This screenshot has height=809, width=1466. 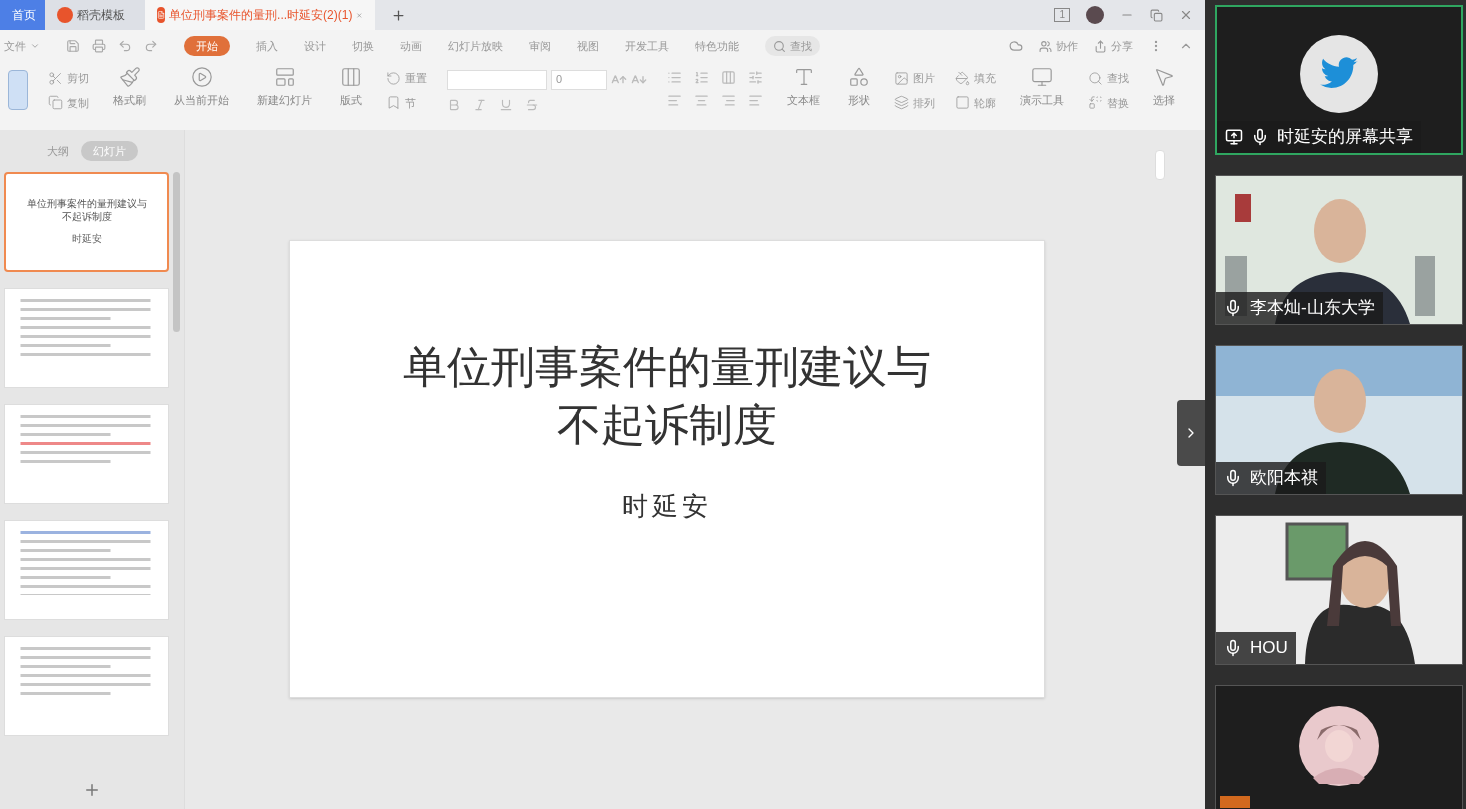 What do you see at coordinates (475, 46) in the screenshot?
I see `ribbon-tab: 幻灯片放映` at bounding box center [475, 46].